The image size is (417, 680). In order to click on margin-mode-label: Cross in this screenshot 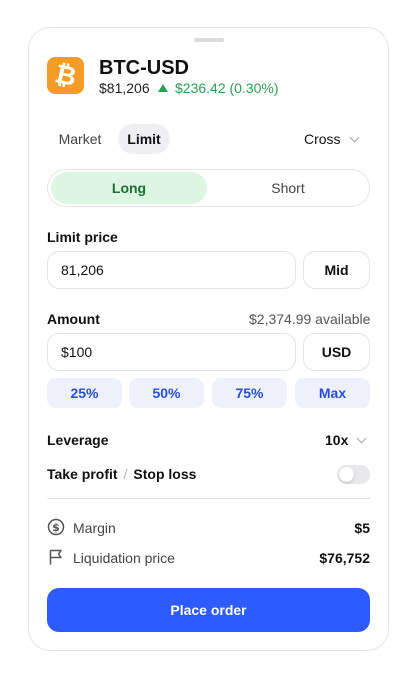, I will do `click(322, 139)`.